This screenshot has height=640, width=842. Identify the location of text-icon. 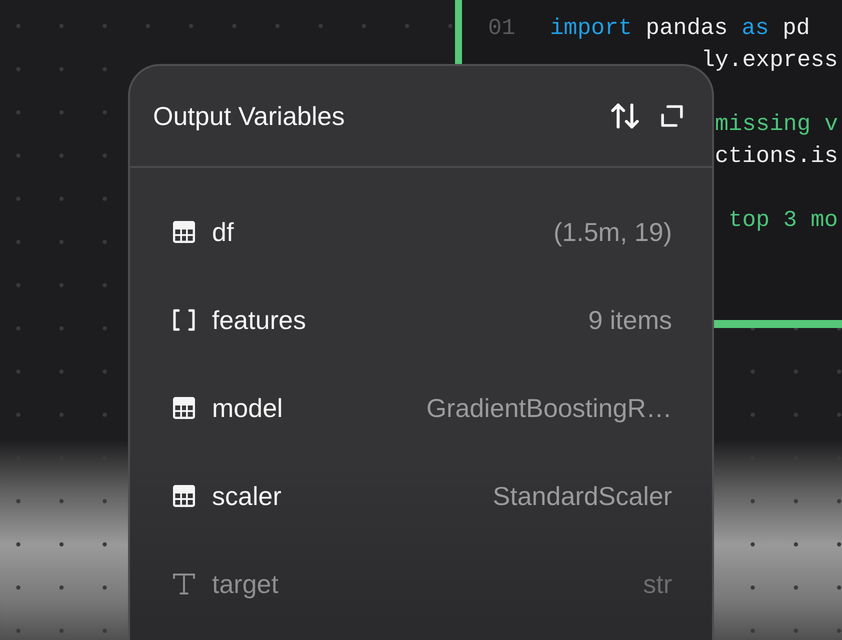
(184, 584).